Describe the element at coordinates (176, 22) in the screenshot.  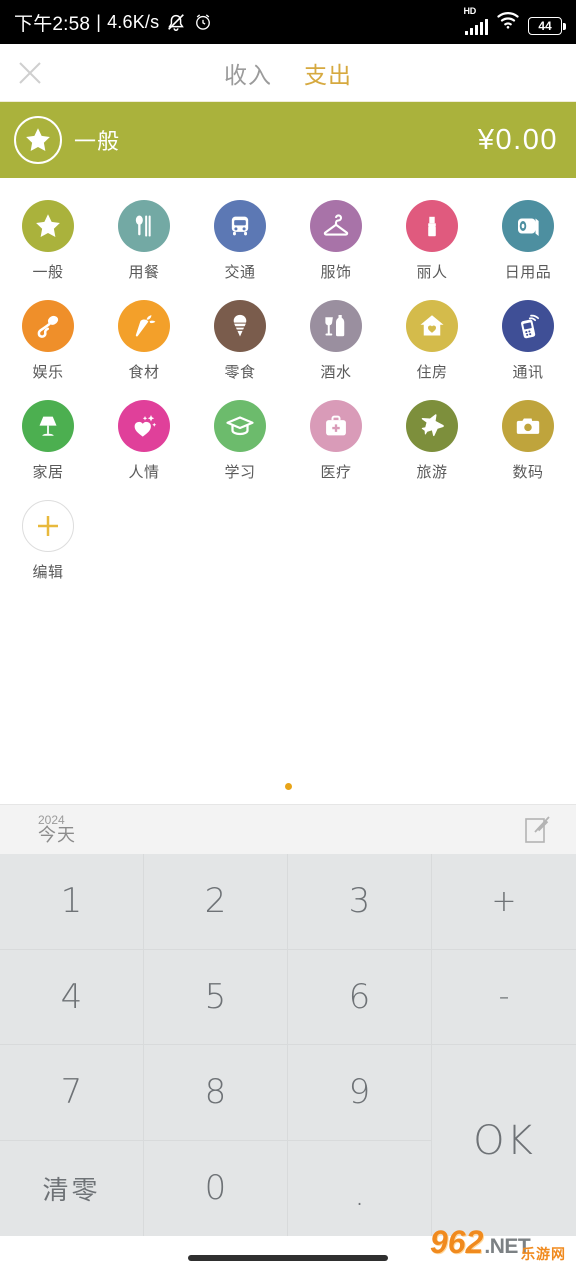
I see `mute-icon` at that location.